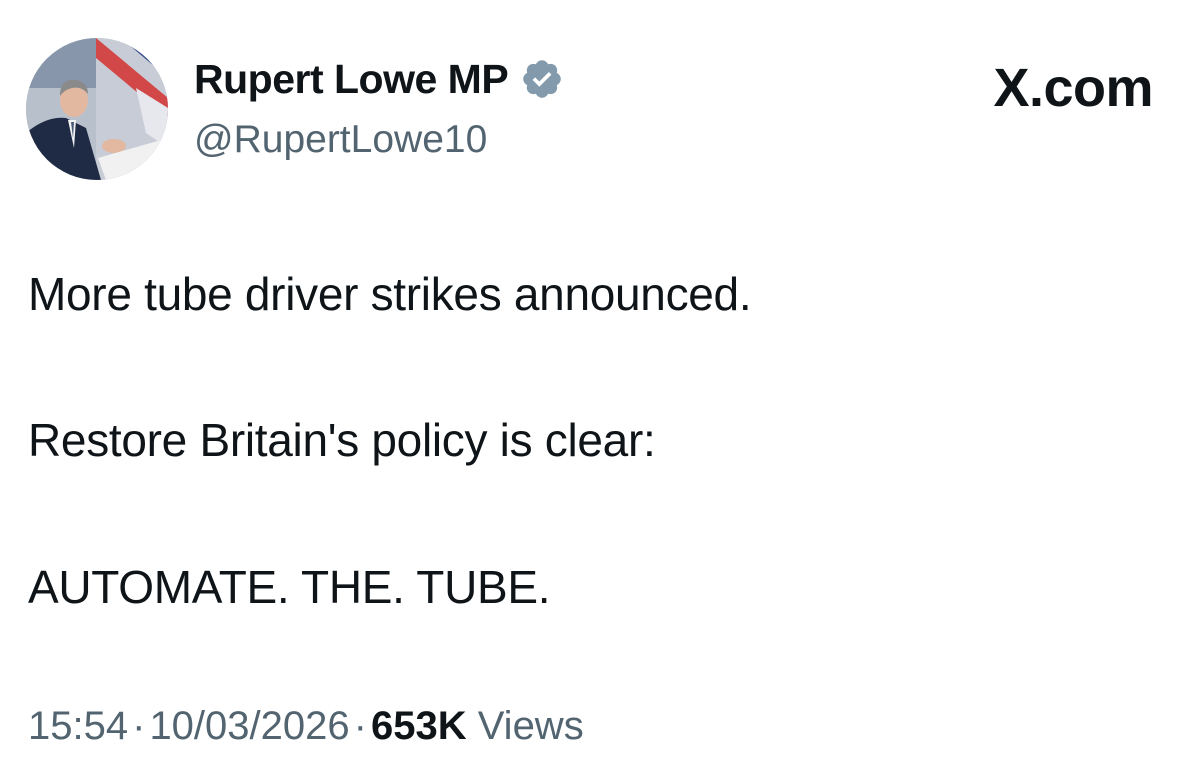 This screenshot has width=1179, height=757. I want to click on tweet-text-line: More tube driver strikes announced., so click(390, 294).